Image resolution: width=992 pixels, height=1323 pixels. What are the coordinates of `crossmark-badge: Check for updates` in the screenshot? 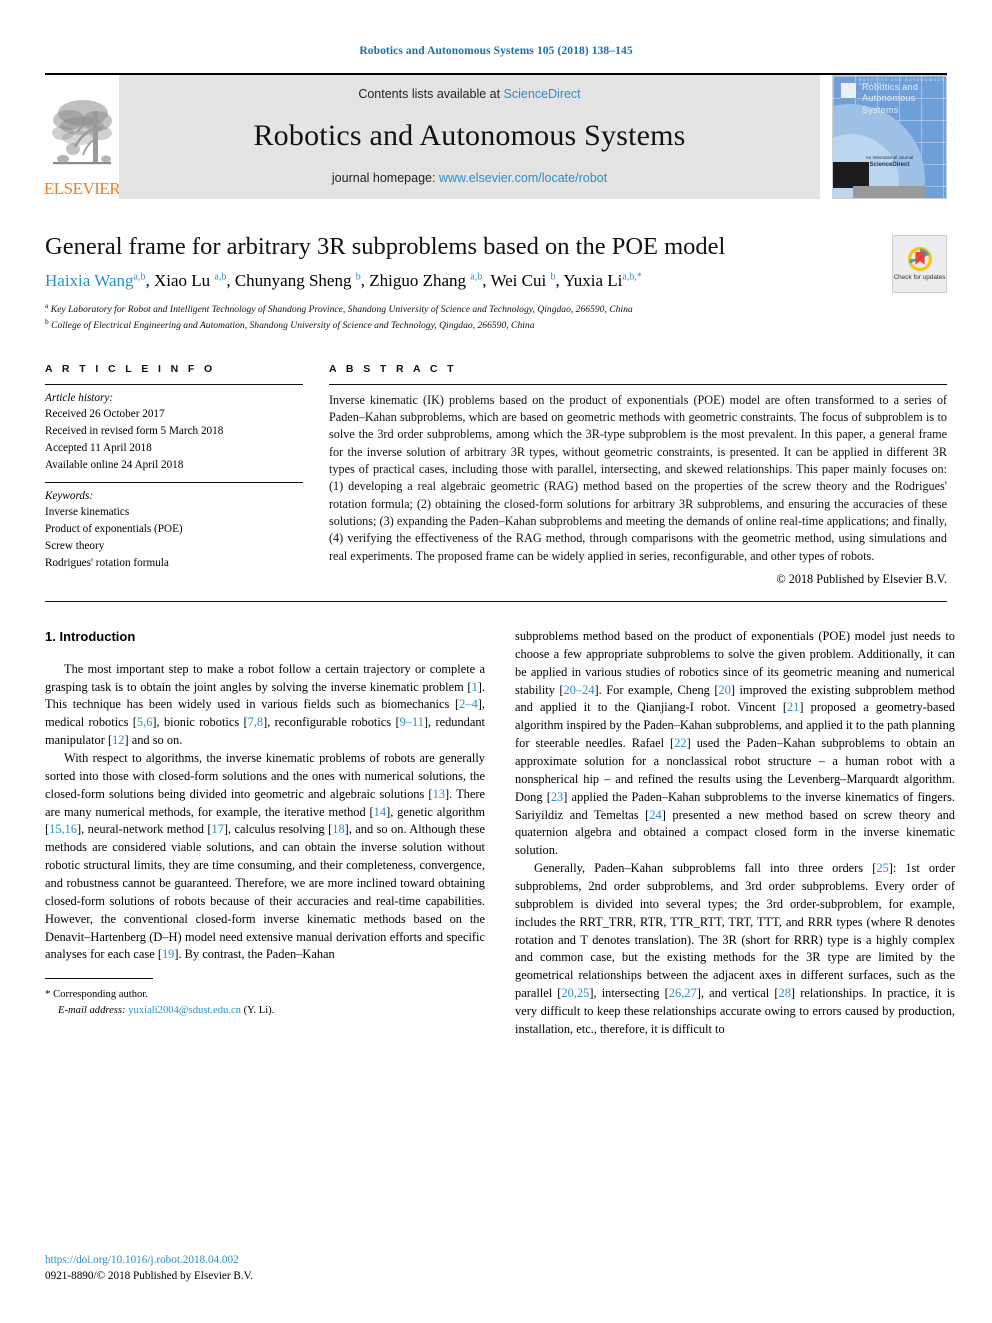 It's located at (919, 264).